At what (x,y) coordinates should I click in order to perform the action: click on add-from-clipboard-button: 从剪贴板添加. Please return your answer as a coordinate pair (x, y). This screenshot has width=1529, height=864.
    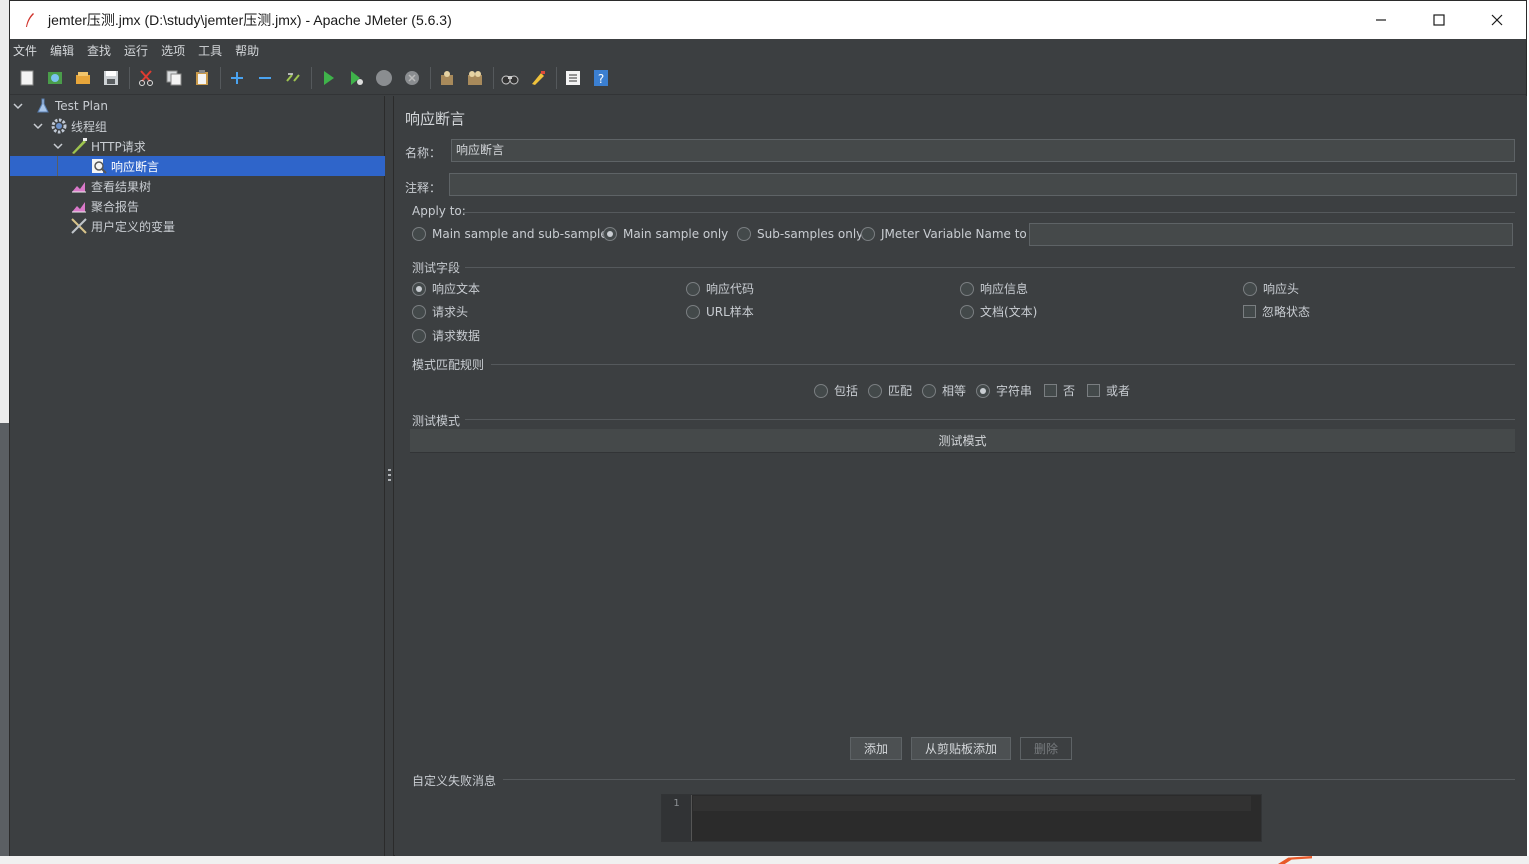
    Looking at the image, I should click on (961, 748).